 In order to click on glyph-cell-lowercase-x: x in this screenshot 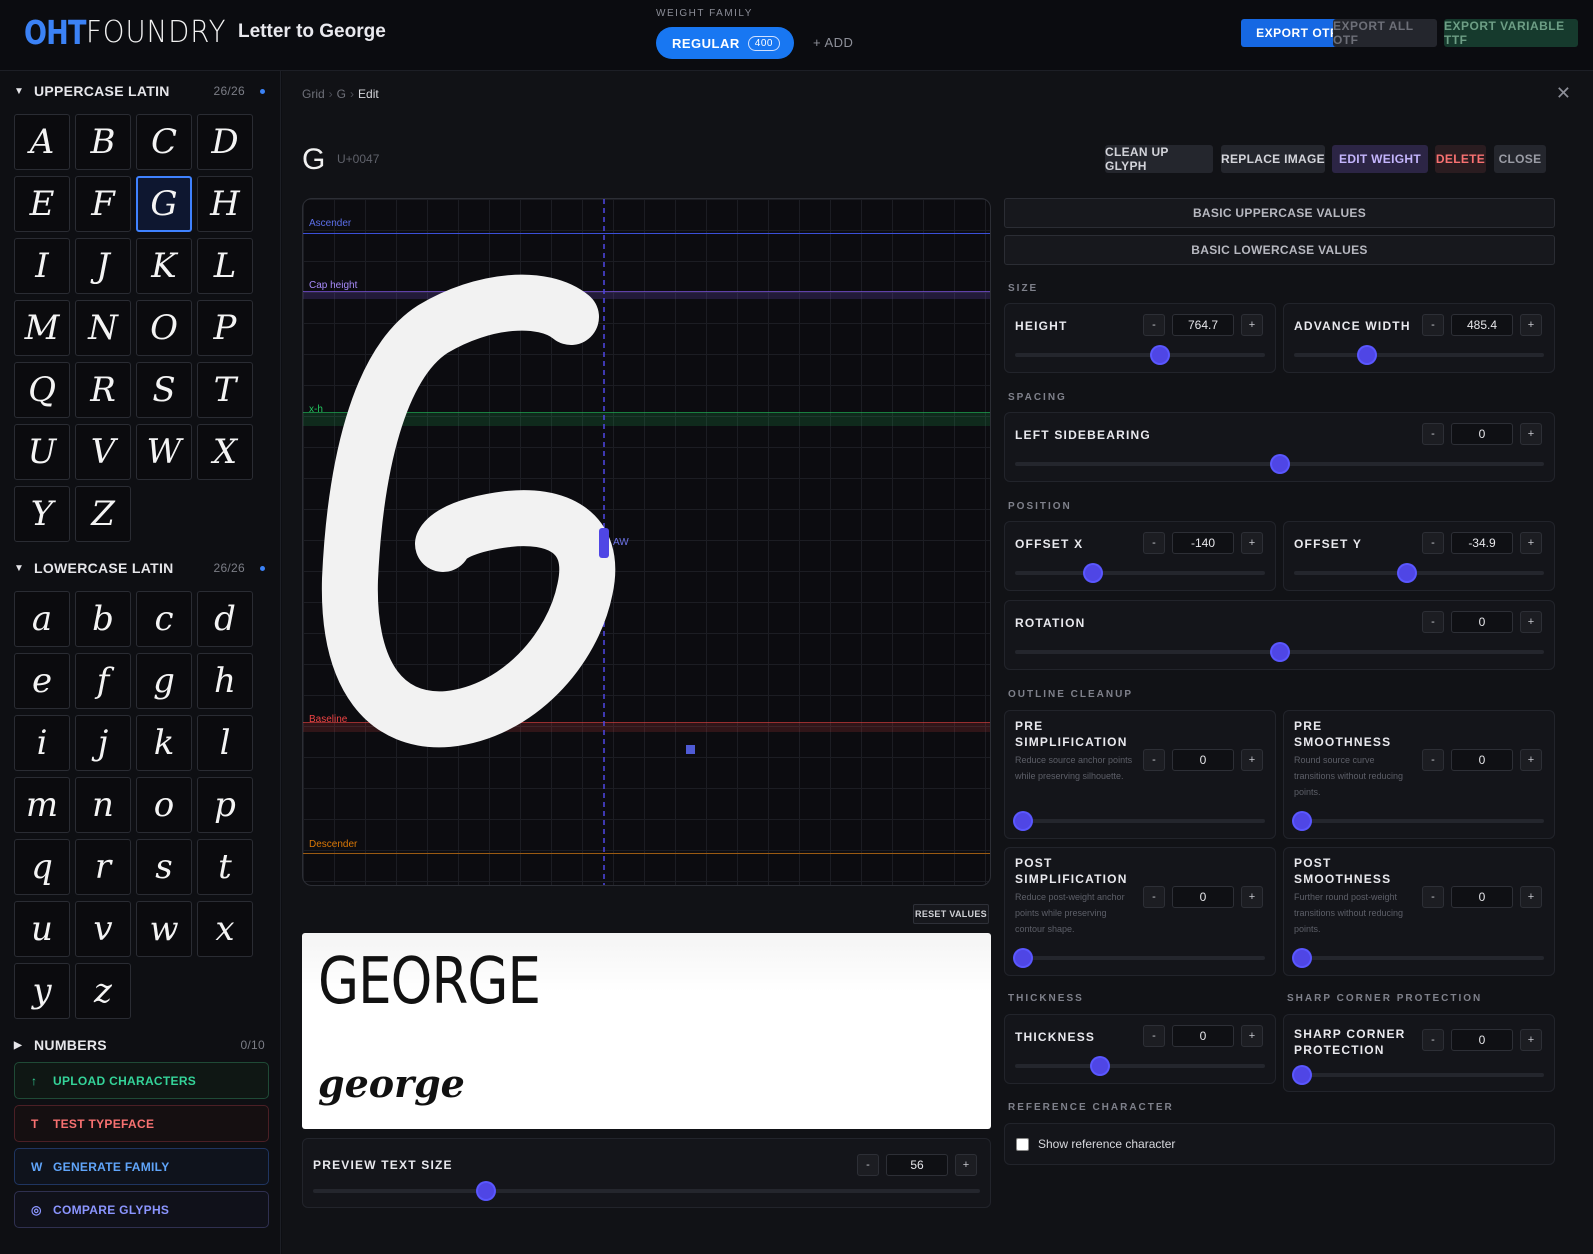, I will do `click(225, 929)`.